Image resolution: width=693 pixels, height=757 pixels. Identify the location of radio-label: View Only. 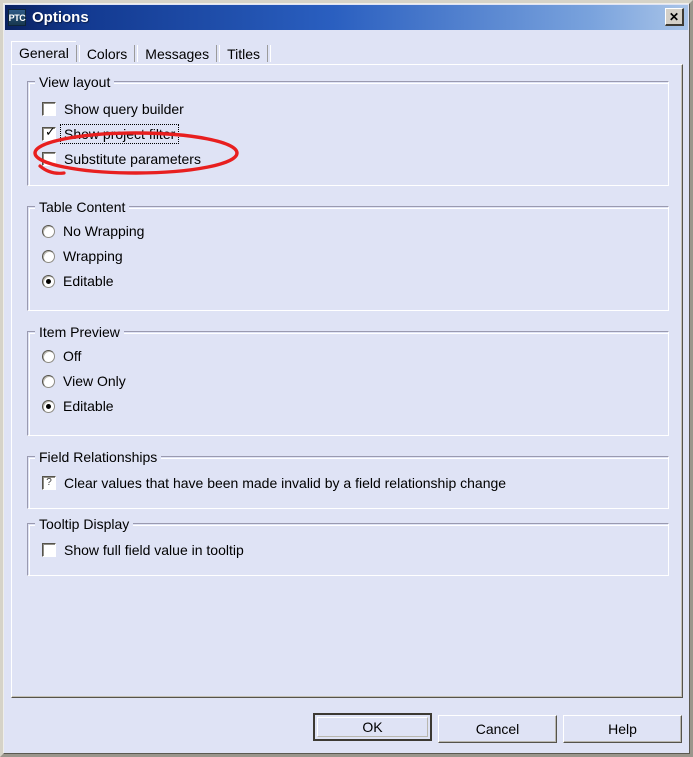
(94, 381).